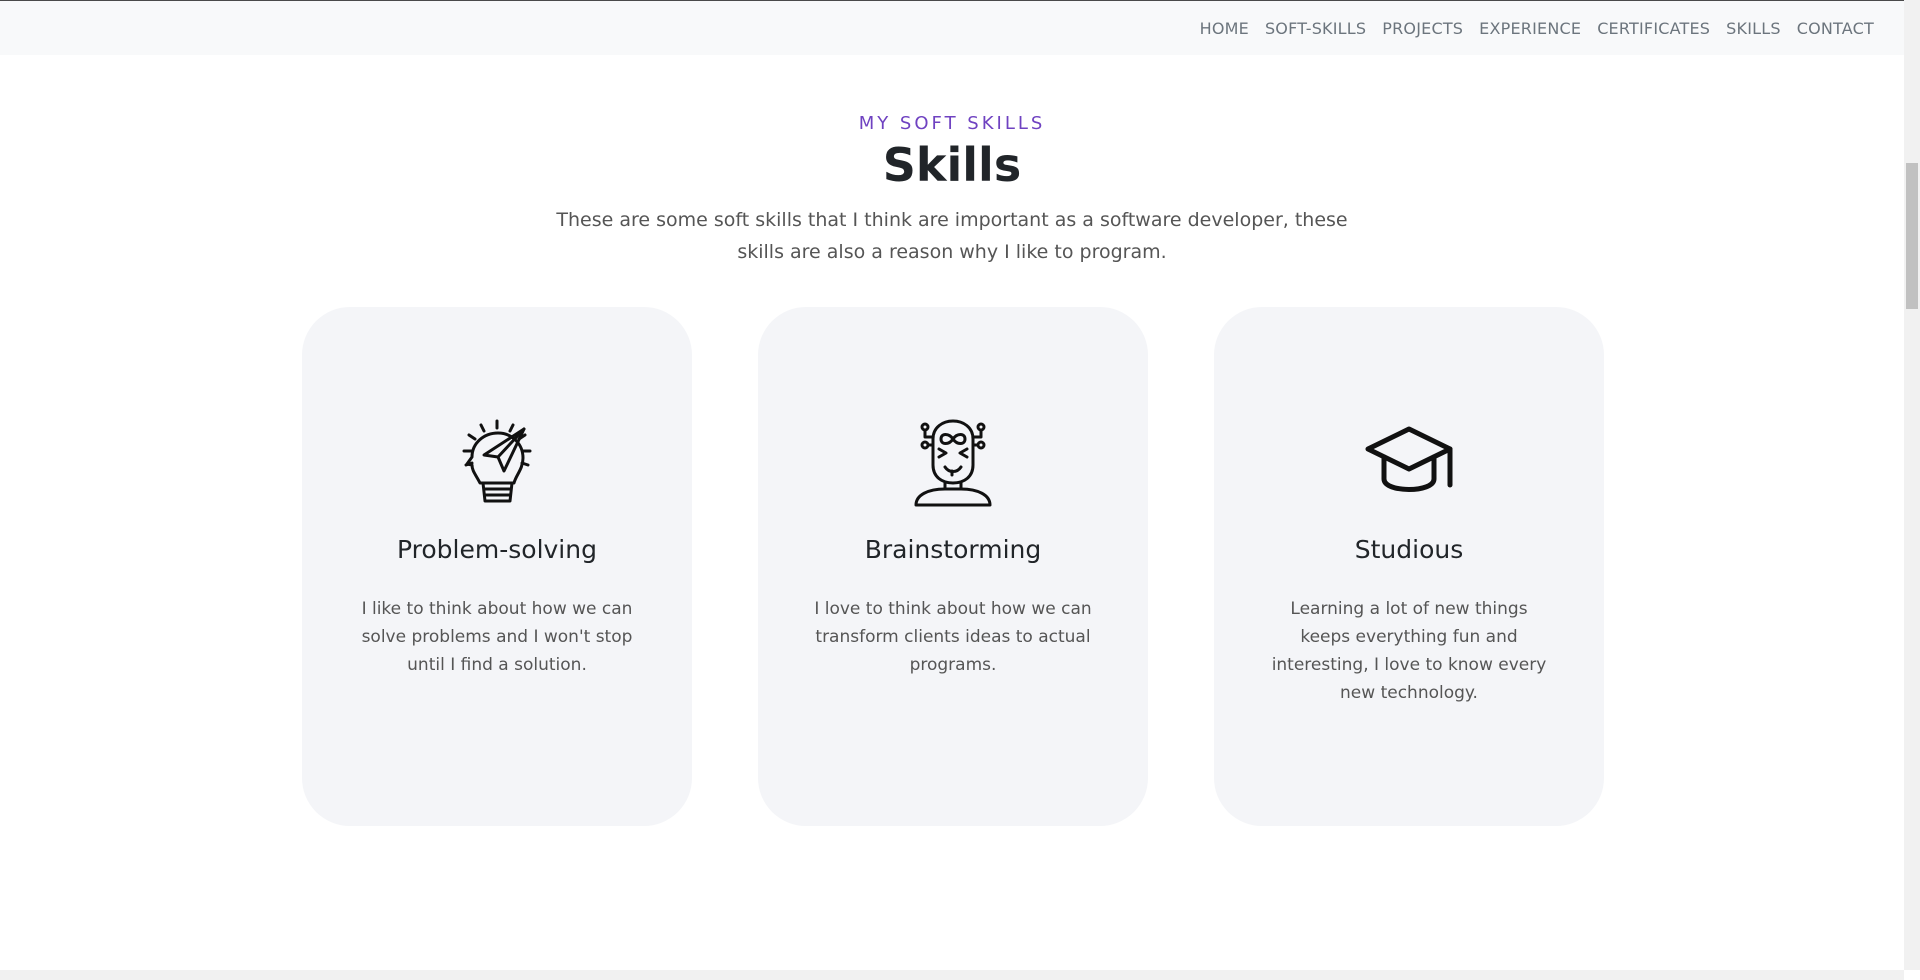 This screenshot has height=980, width=1920. I want to click on nav-link-contact: CONTACT, so click(1835, 28).